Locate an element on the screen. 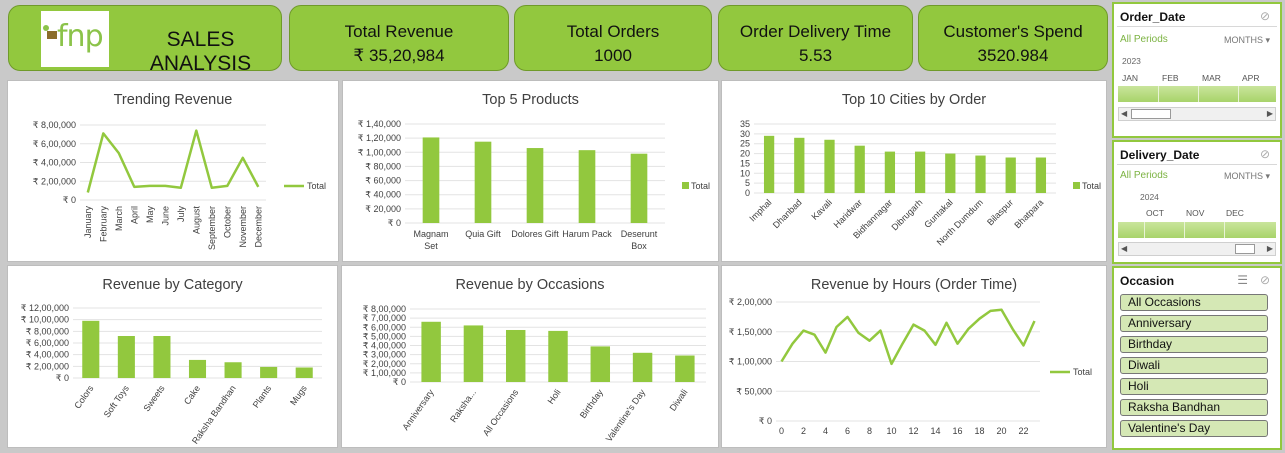 This screenshot has width=1285, height=453. occasion-item: All Occasions is located at coordinates (1194, 302).